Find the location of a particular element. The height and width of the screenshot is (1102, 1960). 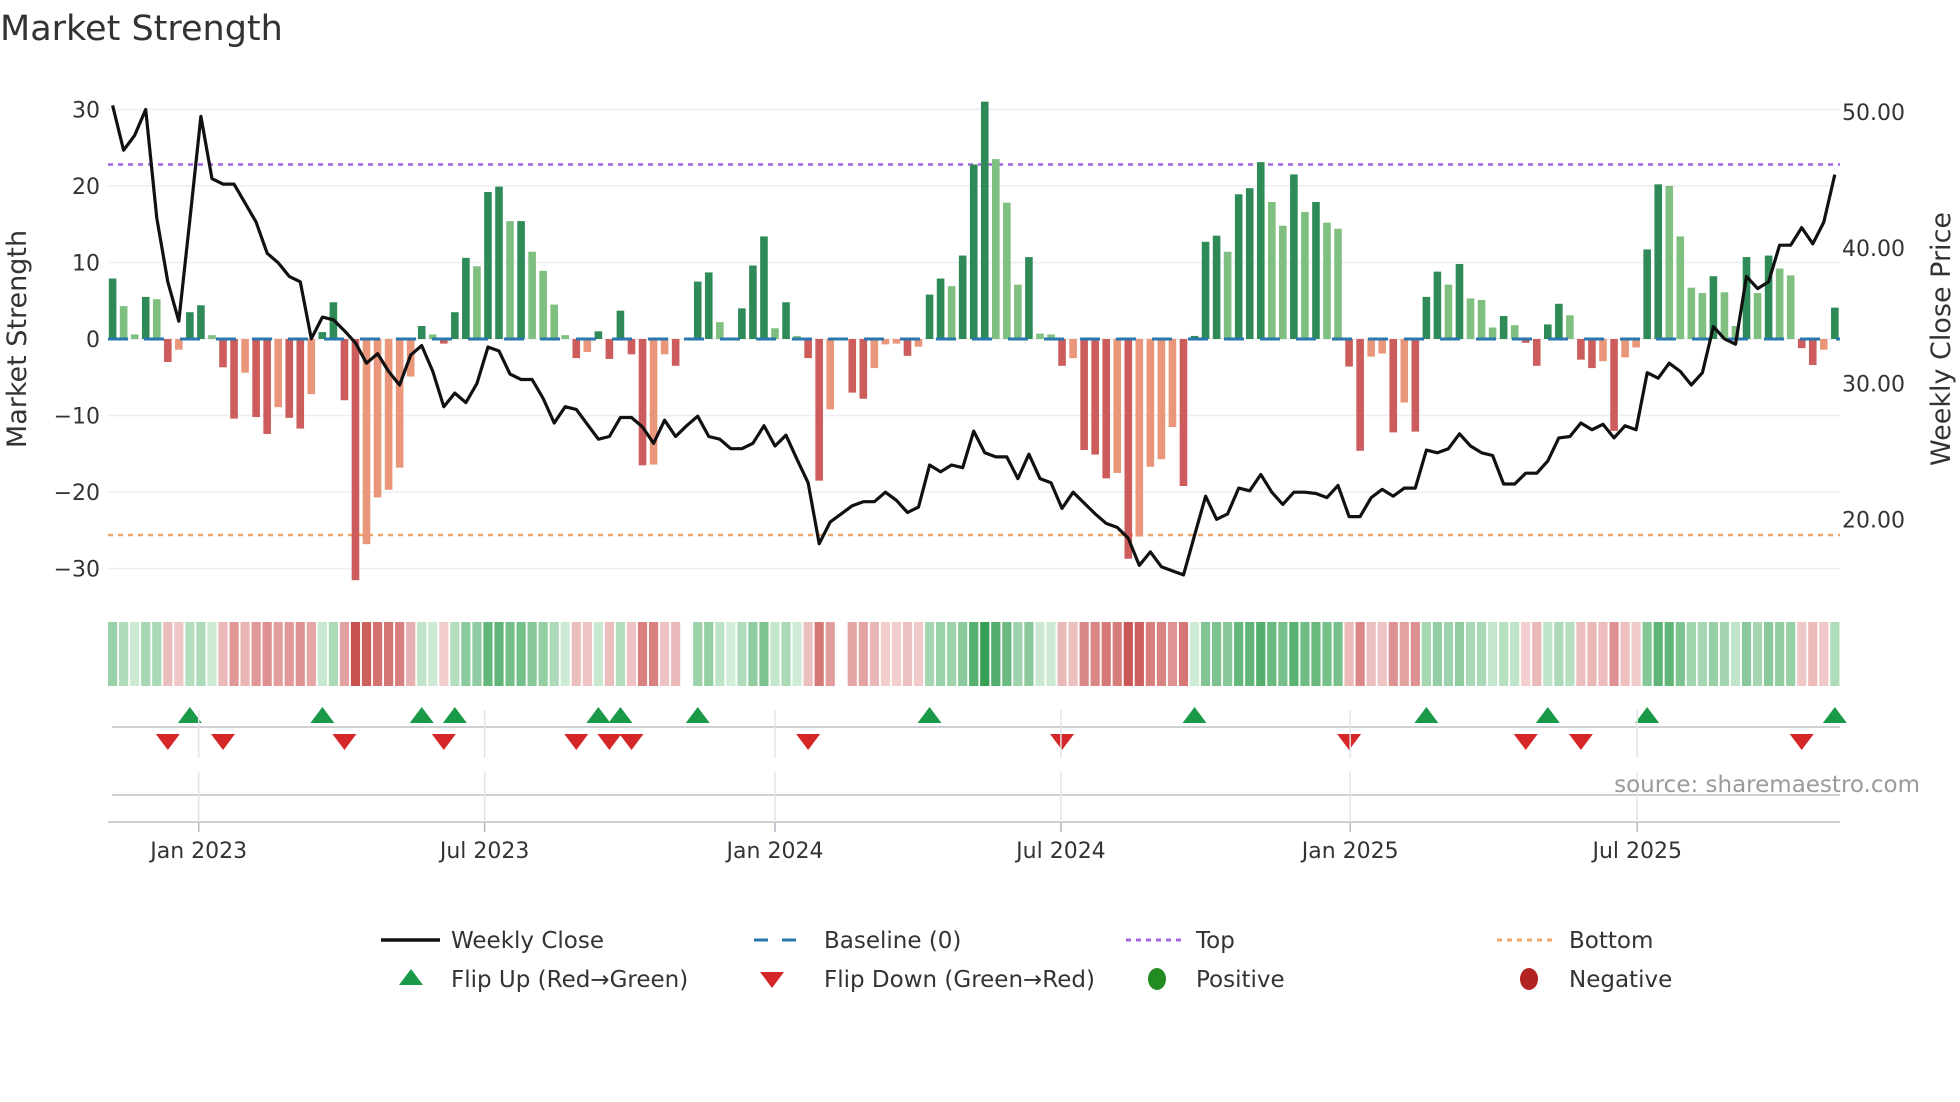

y-tick-label: 0 is located at coordinates (93, 340).